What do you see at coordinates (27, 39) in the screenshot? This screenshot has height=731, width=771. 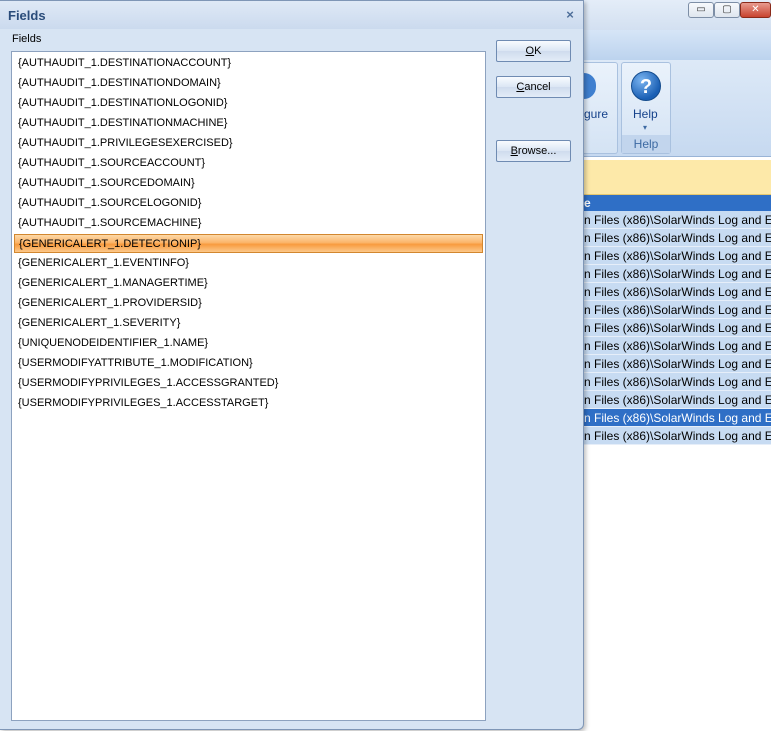 I see `fields-list-label: Fields` at bounding box center [27, 39].